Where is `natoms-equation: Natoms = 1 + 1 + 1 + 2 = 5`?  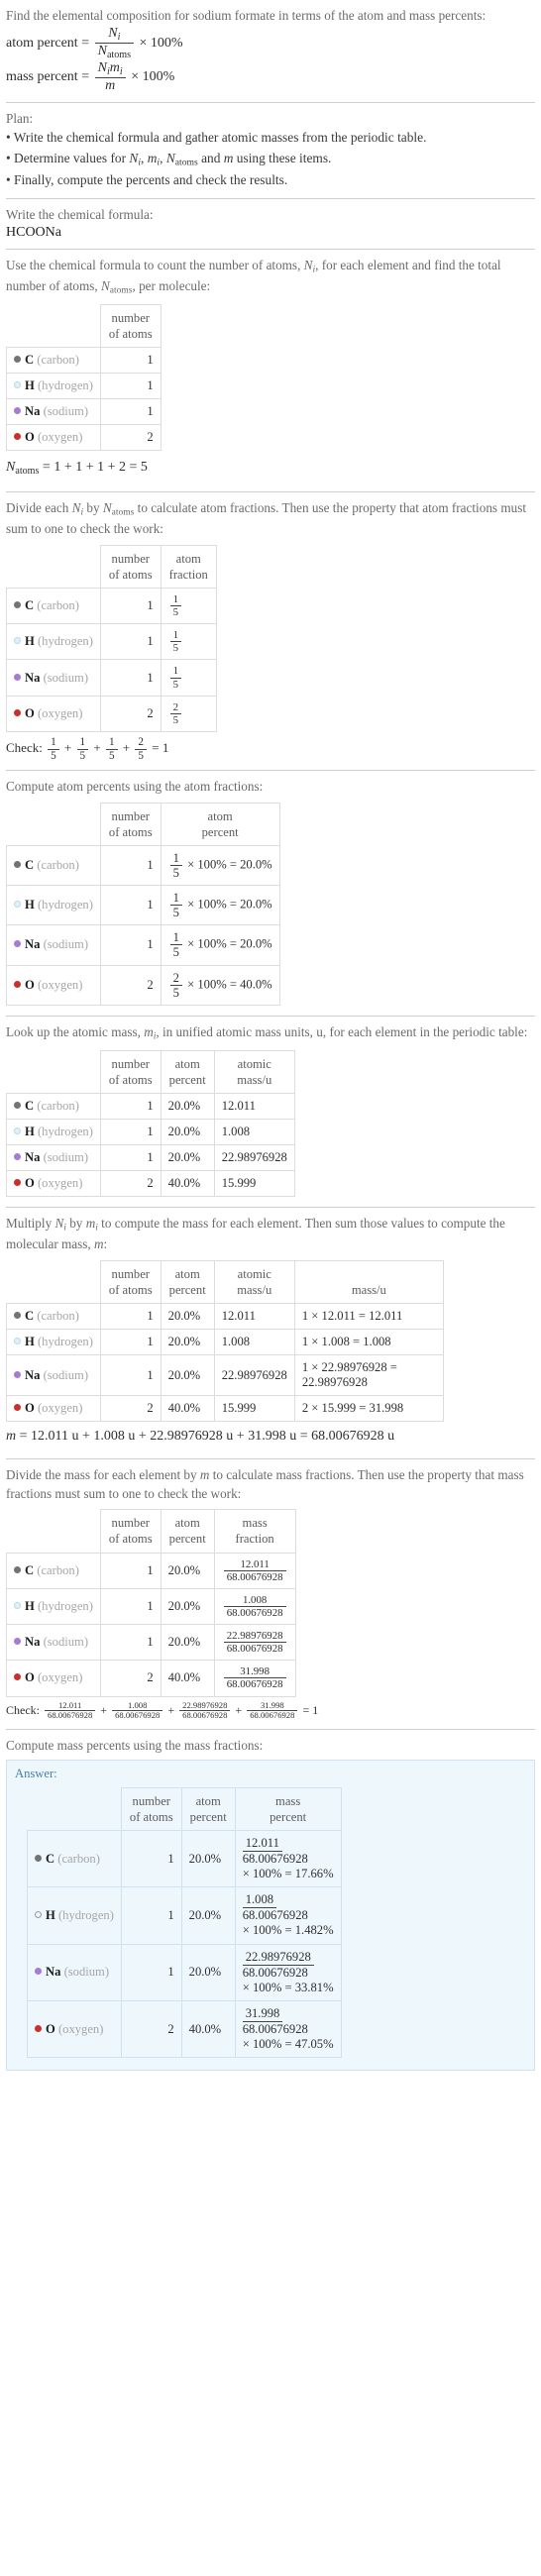
natoms-equation: Natoms = 1 + 1 + 1 + 2 = 5 is located at coordinates (77, 468).